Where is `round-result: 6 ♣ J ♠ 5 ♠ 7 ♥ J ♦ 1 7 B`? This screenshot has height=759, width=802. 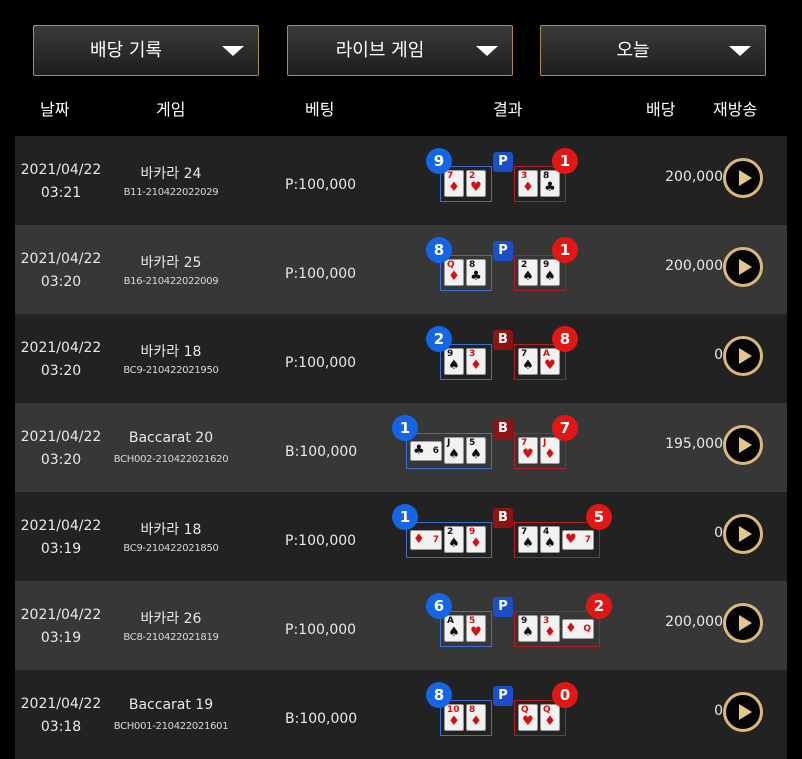 round-result: 6 ♣ J ♠ 5 ♠ 7 ♥ J ♦ 1 7 B is located at coordinates (506, 447).